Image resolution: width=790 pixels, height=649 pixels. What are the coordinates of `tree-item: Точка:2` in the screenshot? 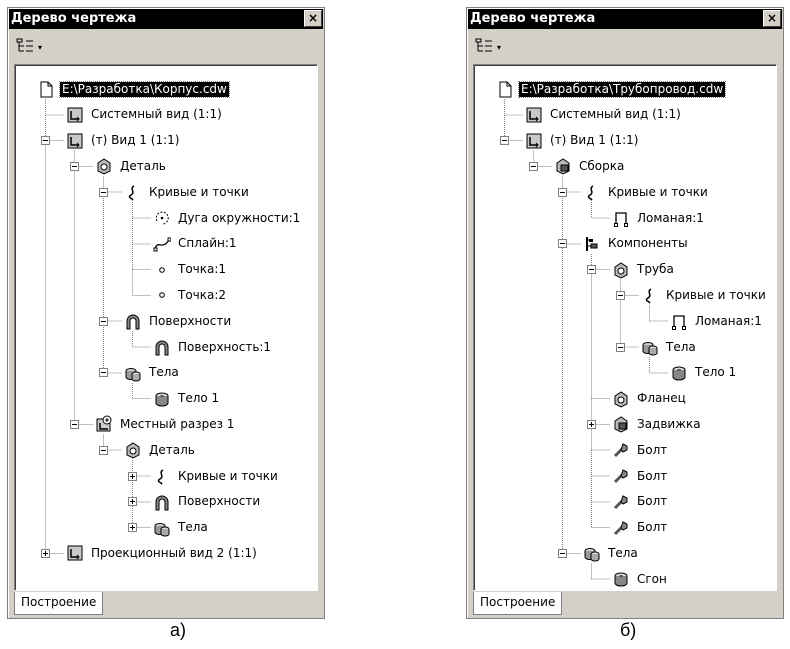 It's located at (190, 295).